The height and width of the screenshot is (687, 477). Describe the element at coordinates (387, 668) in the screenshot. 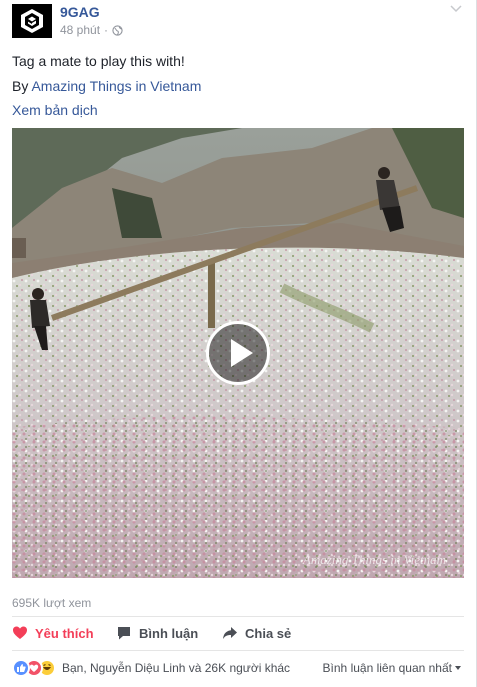

I see `comment-sort-label: Bình luận liên quan nhất` at that location.